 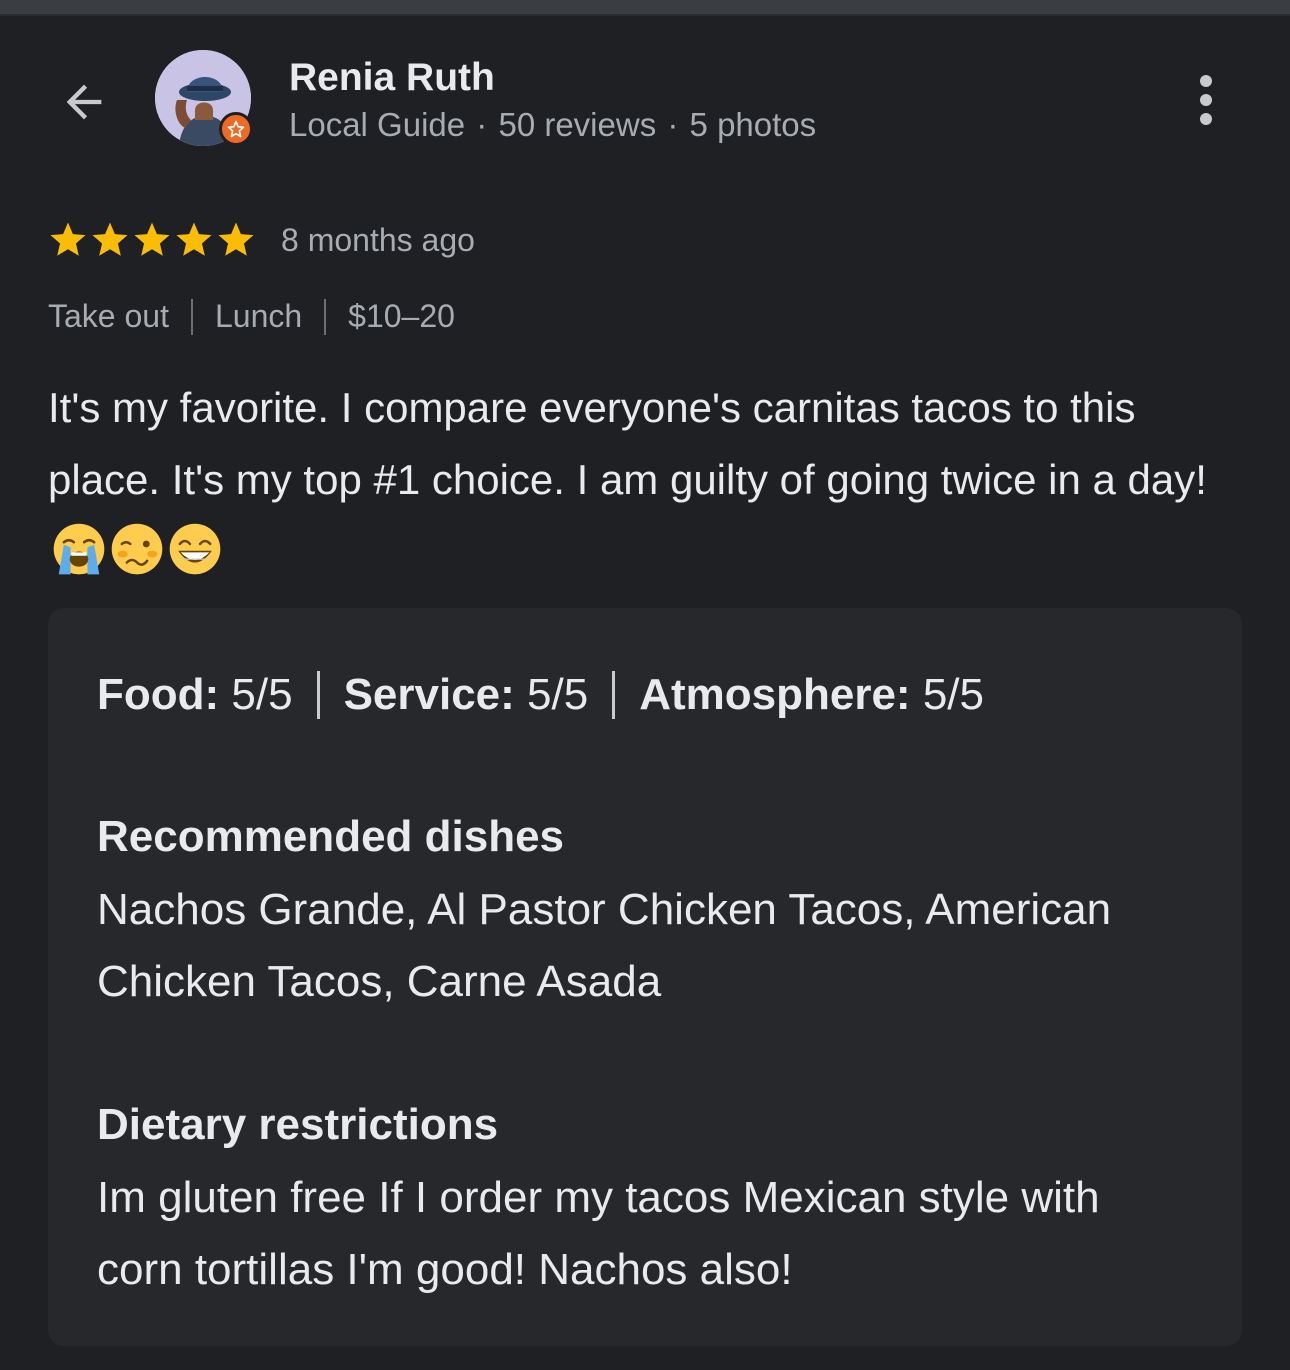 What do you see at coordinates (79, 549) in the screenshot?
I see `loudly-crying-face-icon` at bounding box center [79, 549].